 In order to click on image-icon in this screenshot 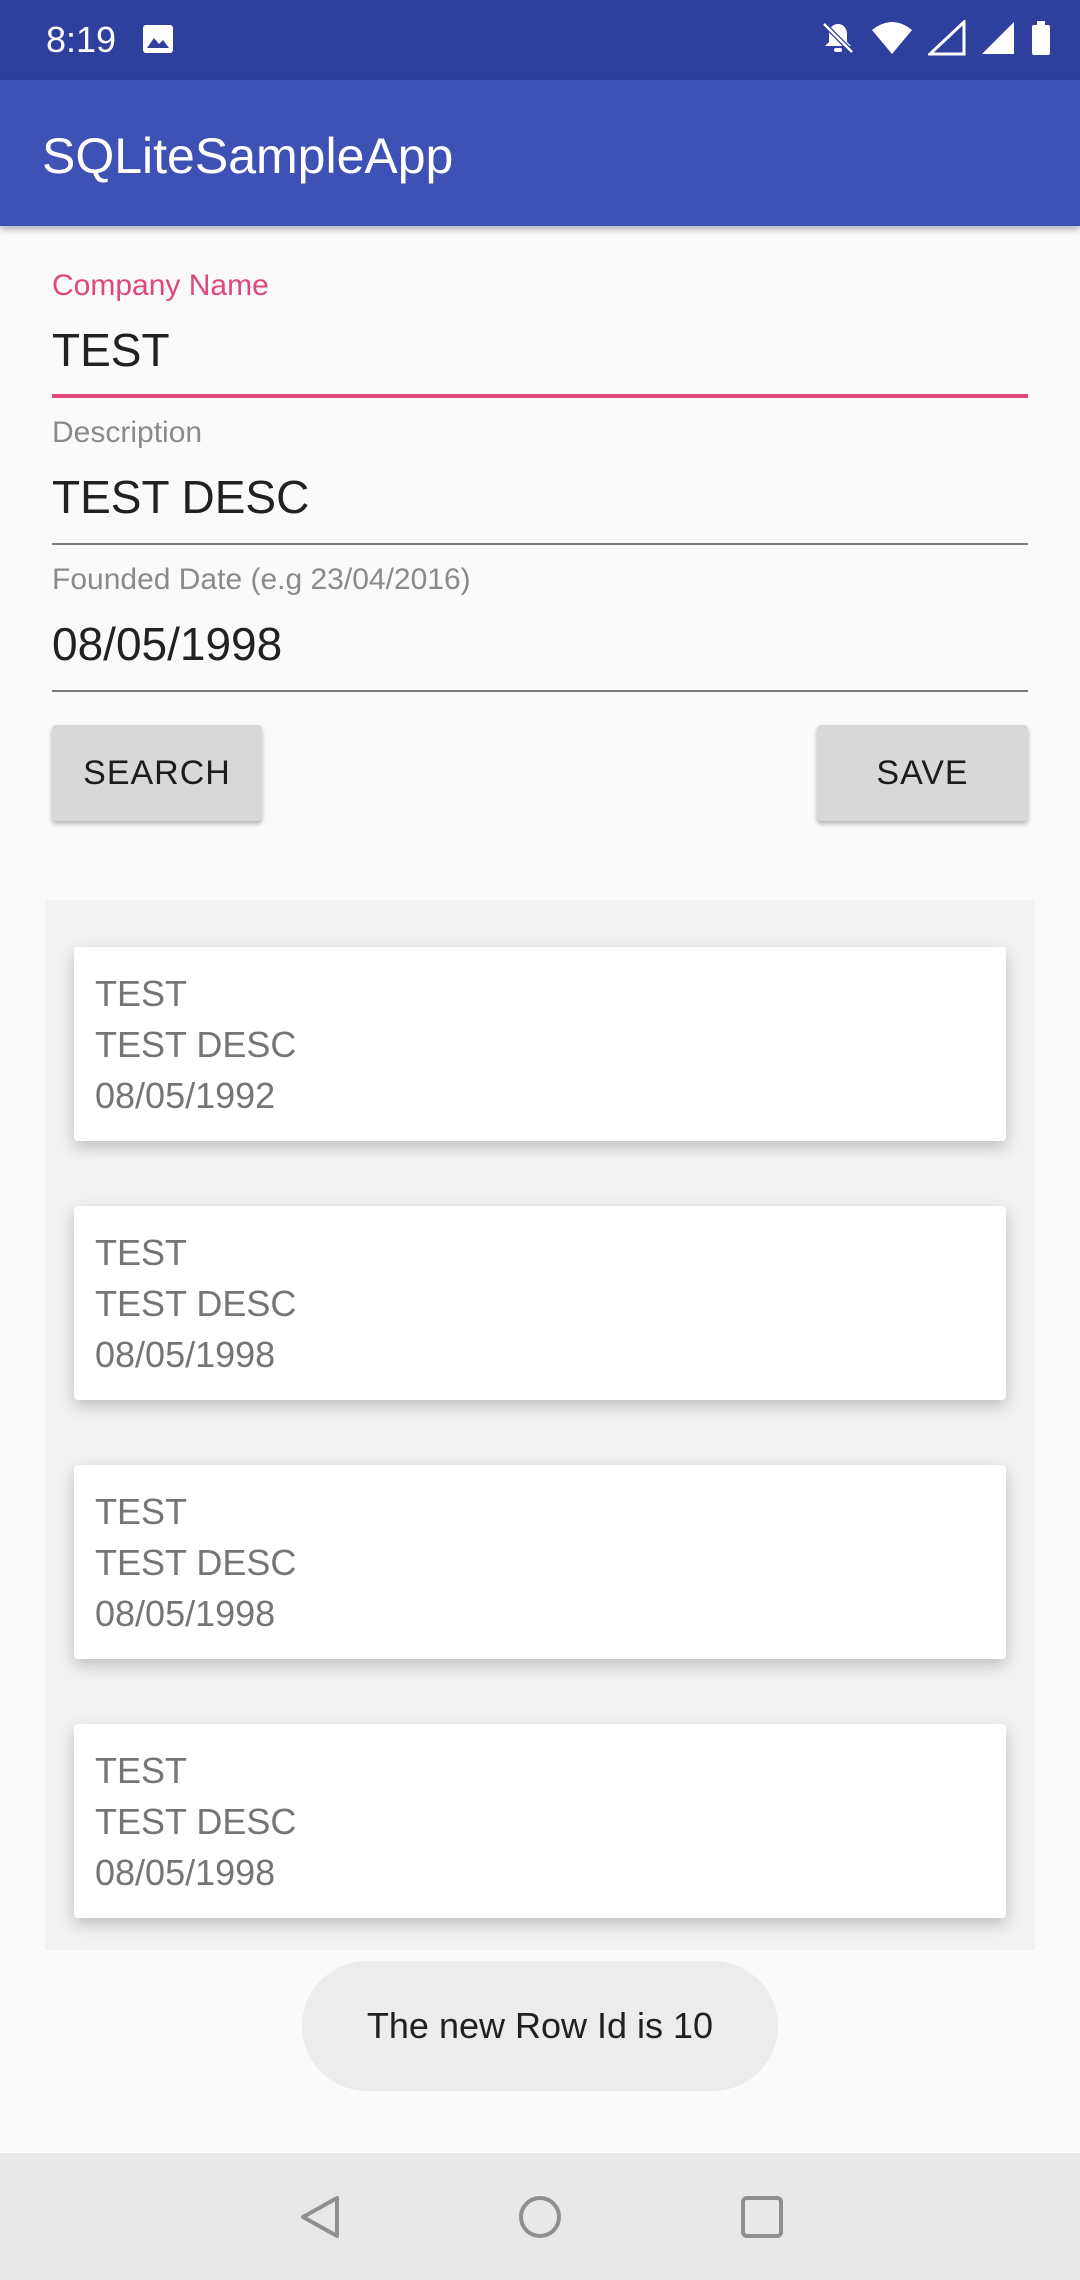, I will do `click(158, 39)`.